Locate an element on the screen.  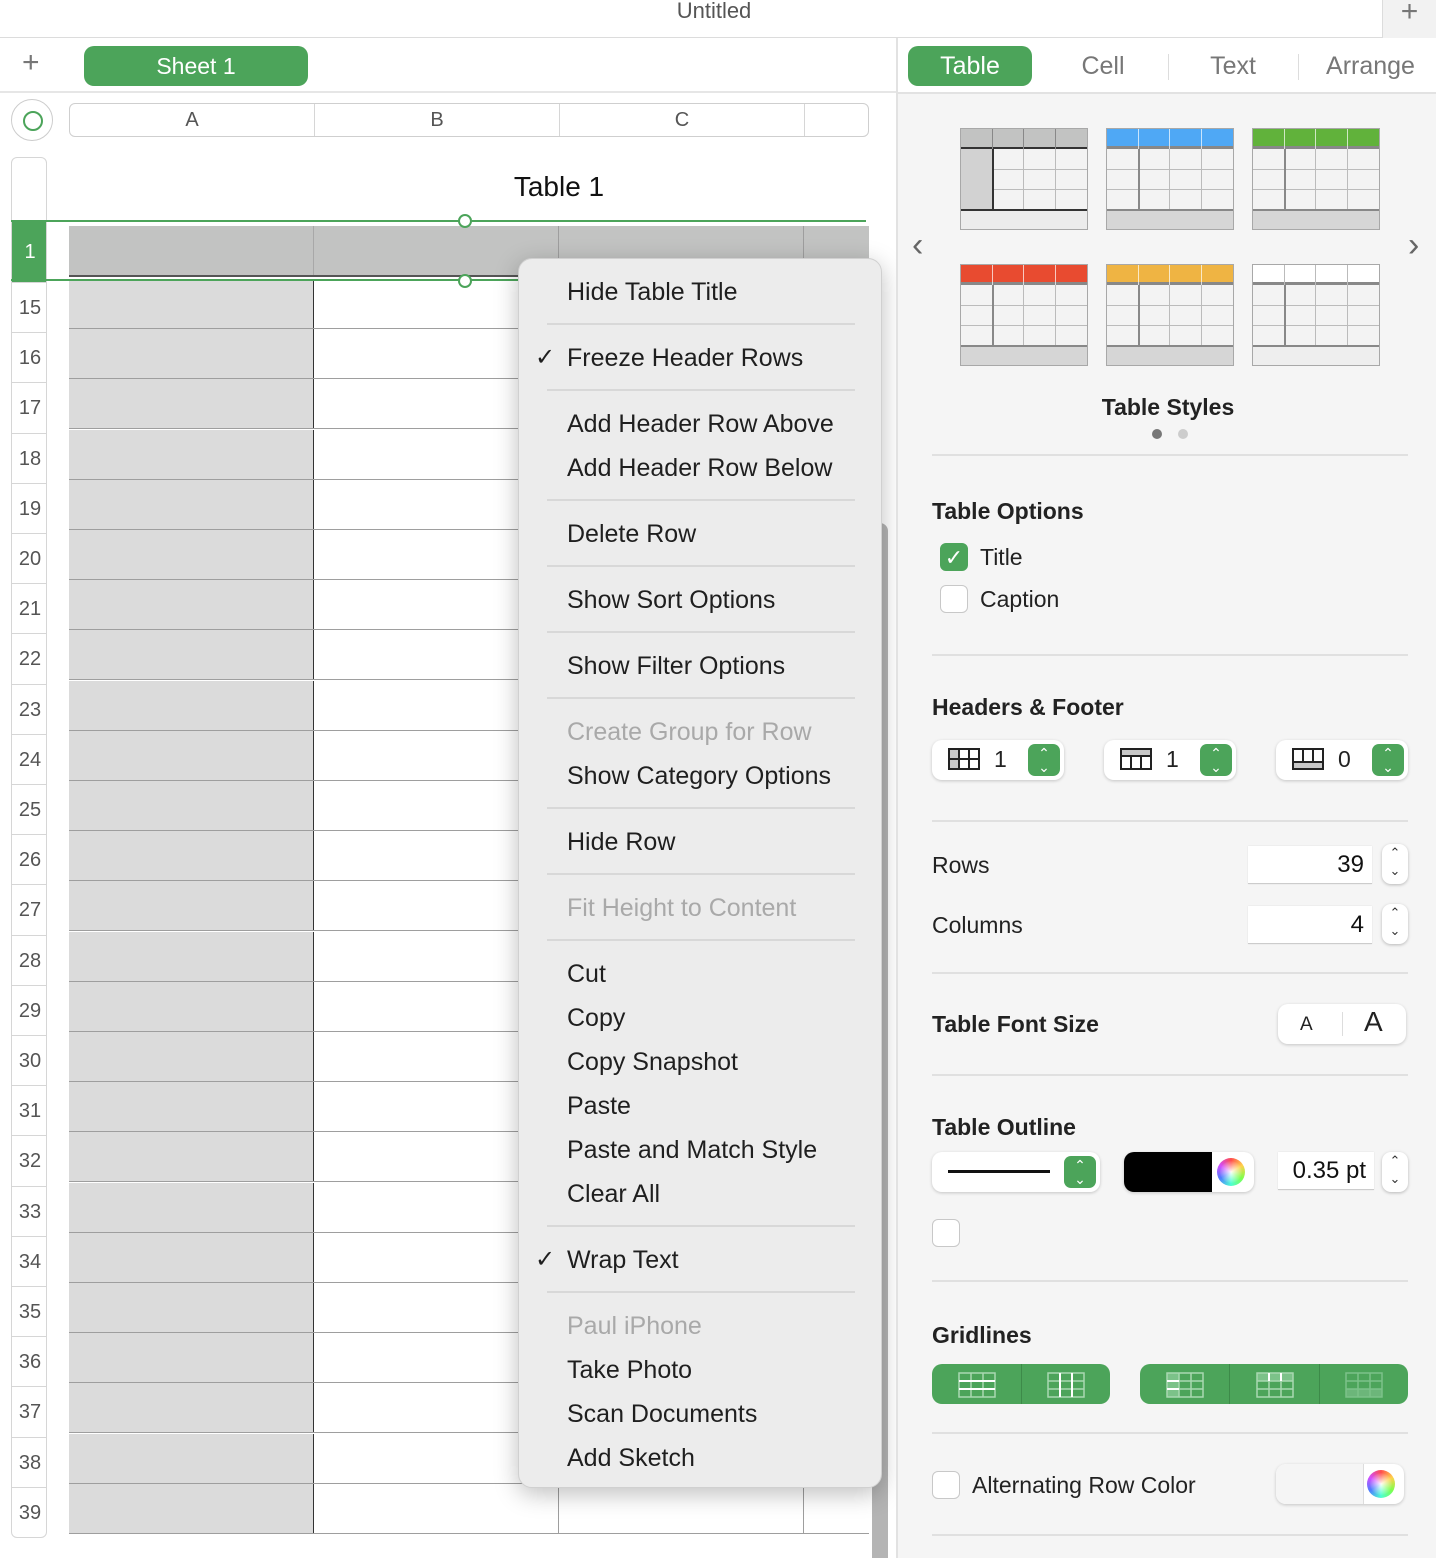
select-all-button is located at coordinates (32, 120).